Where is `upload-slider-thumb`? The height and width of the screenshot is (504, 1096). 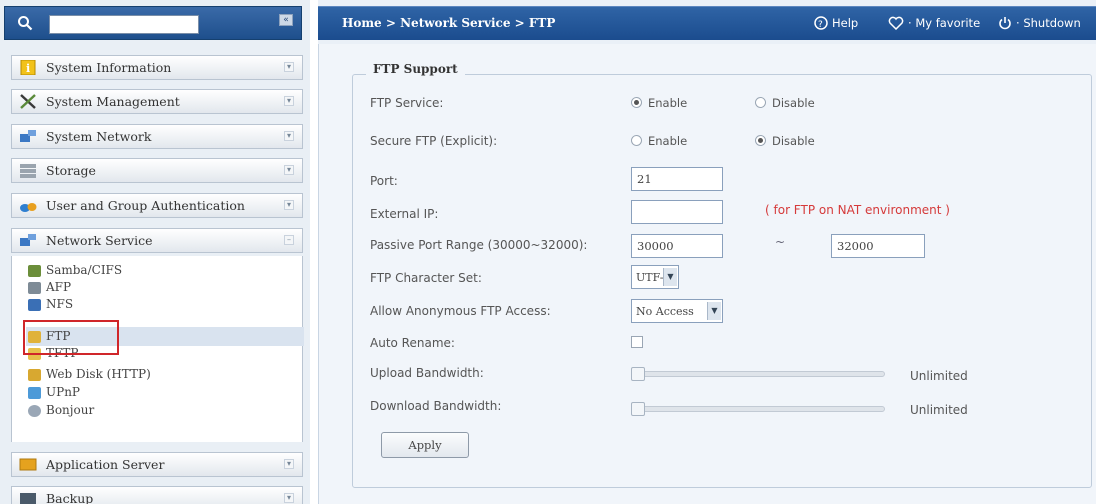 upload-slider-thumb is located at coordinates (638, 374).